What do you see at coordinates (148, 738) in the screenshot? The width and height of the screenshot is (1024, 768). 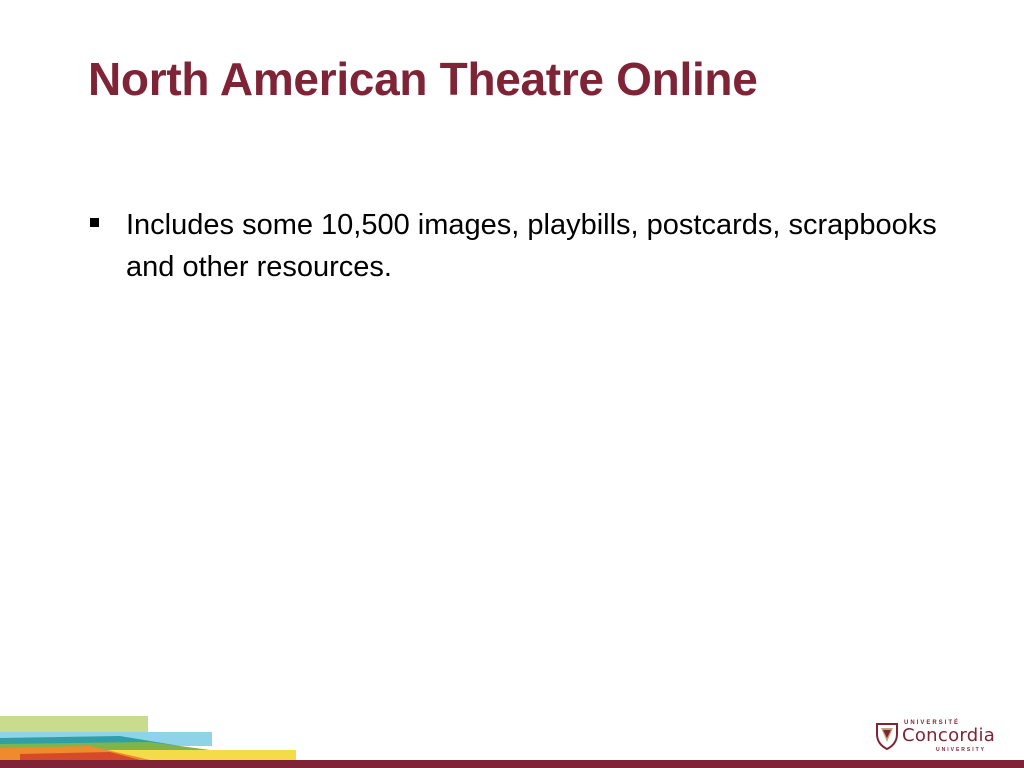 I see `decorative-color-stripes` at bounding box center [148, 738].